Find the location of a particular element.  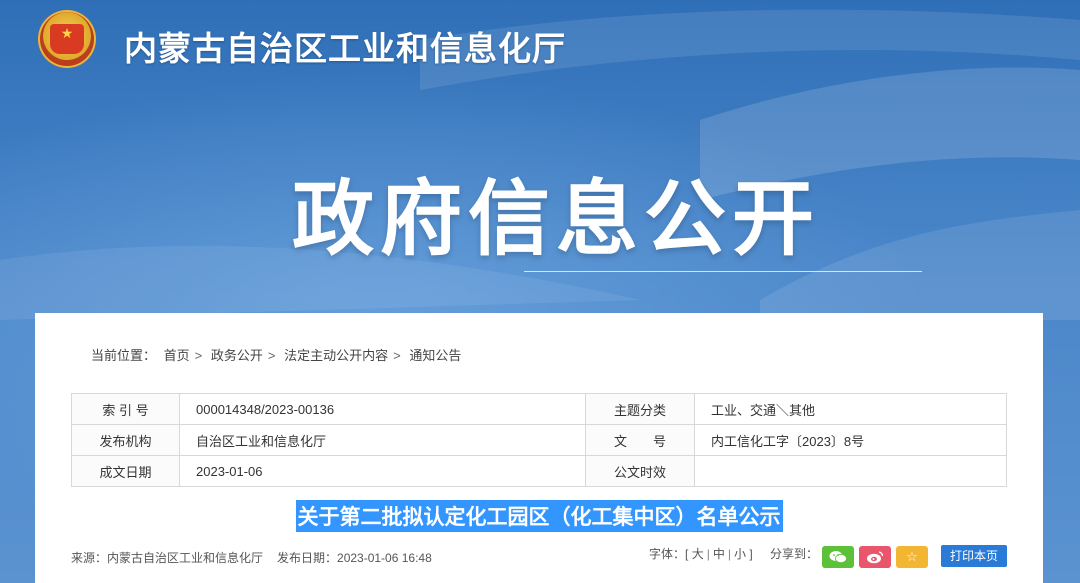

wechat-icon is located at coordinates (838, 557).